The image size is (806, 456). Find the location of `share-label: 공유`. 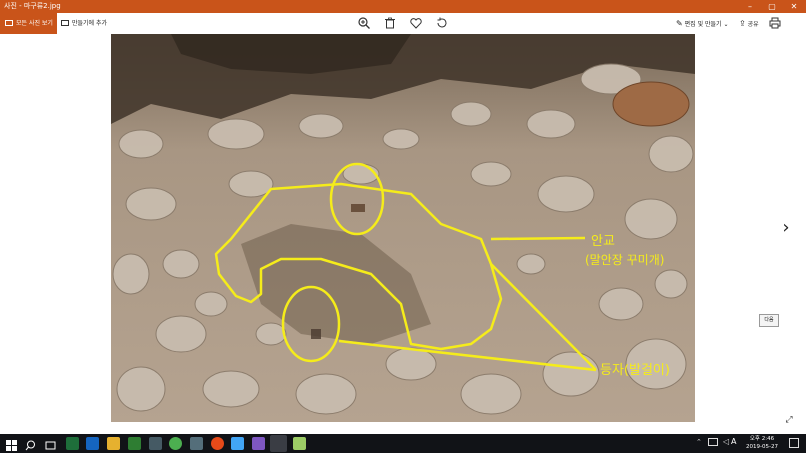

share-label: 공유 is located at coordinates (753, 24).